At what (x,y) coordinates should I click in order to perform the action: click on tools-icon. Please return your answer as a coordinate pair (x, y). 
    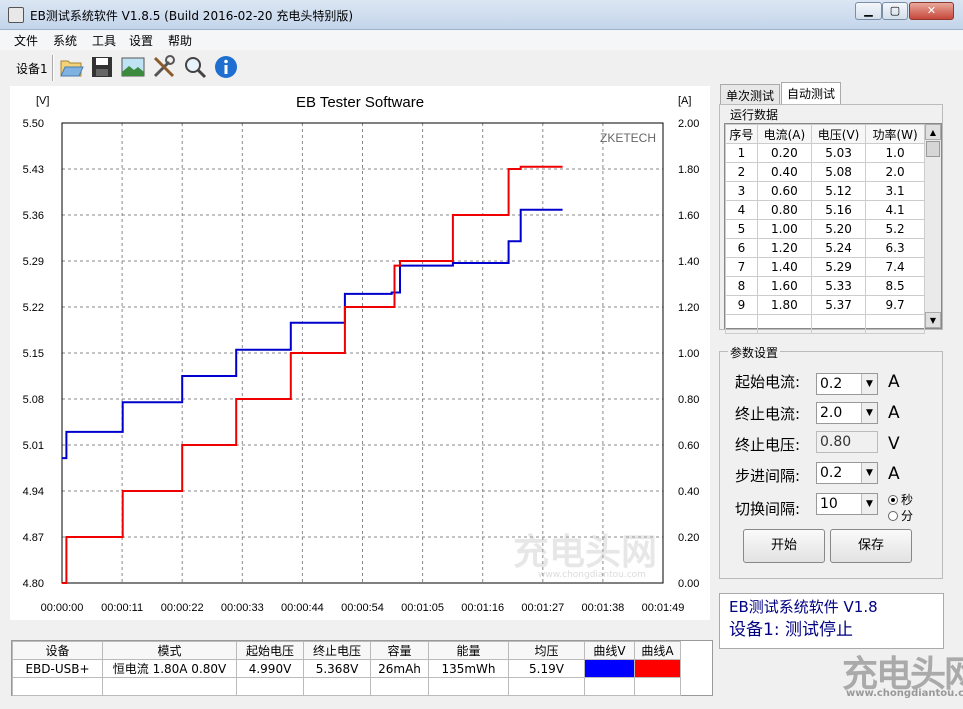
    Looking at the image, I should click on (164, 67).